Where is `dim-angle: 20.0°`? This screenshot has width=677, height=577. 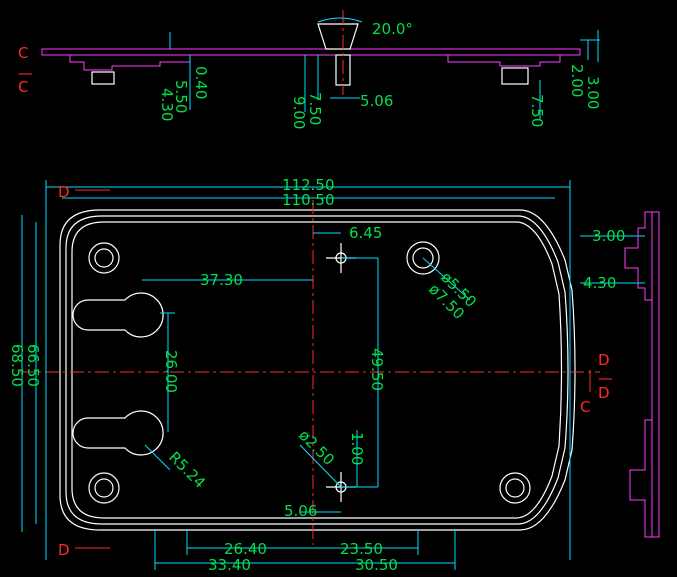
dim-angle: 20.0° is located at coordinates (392, 29).